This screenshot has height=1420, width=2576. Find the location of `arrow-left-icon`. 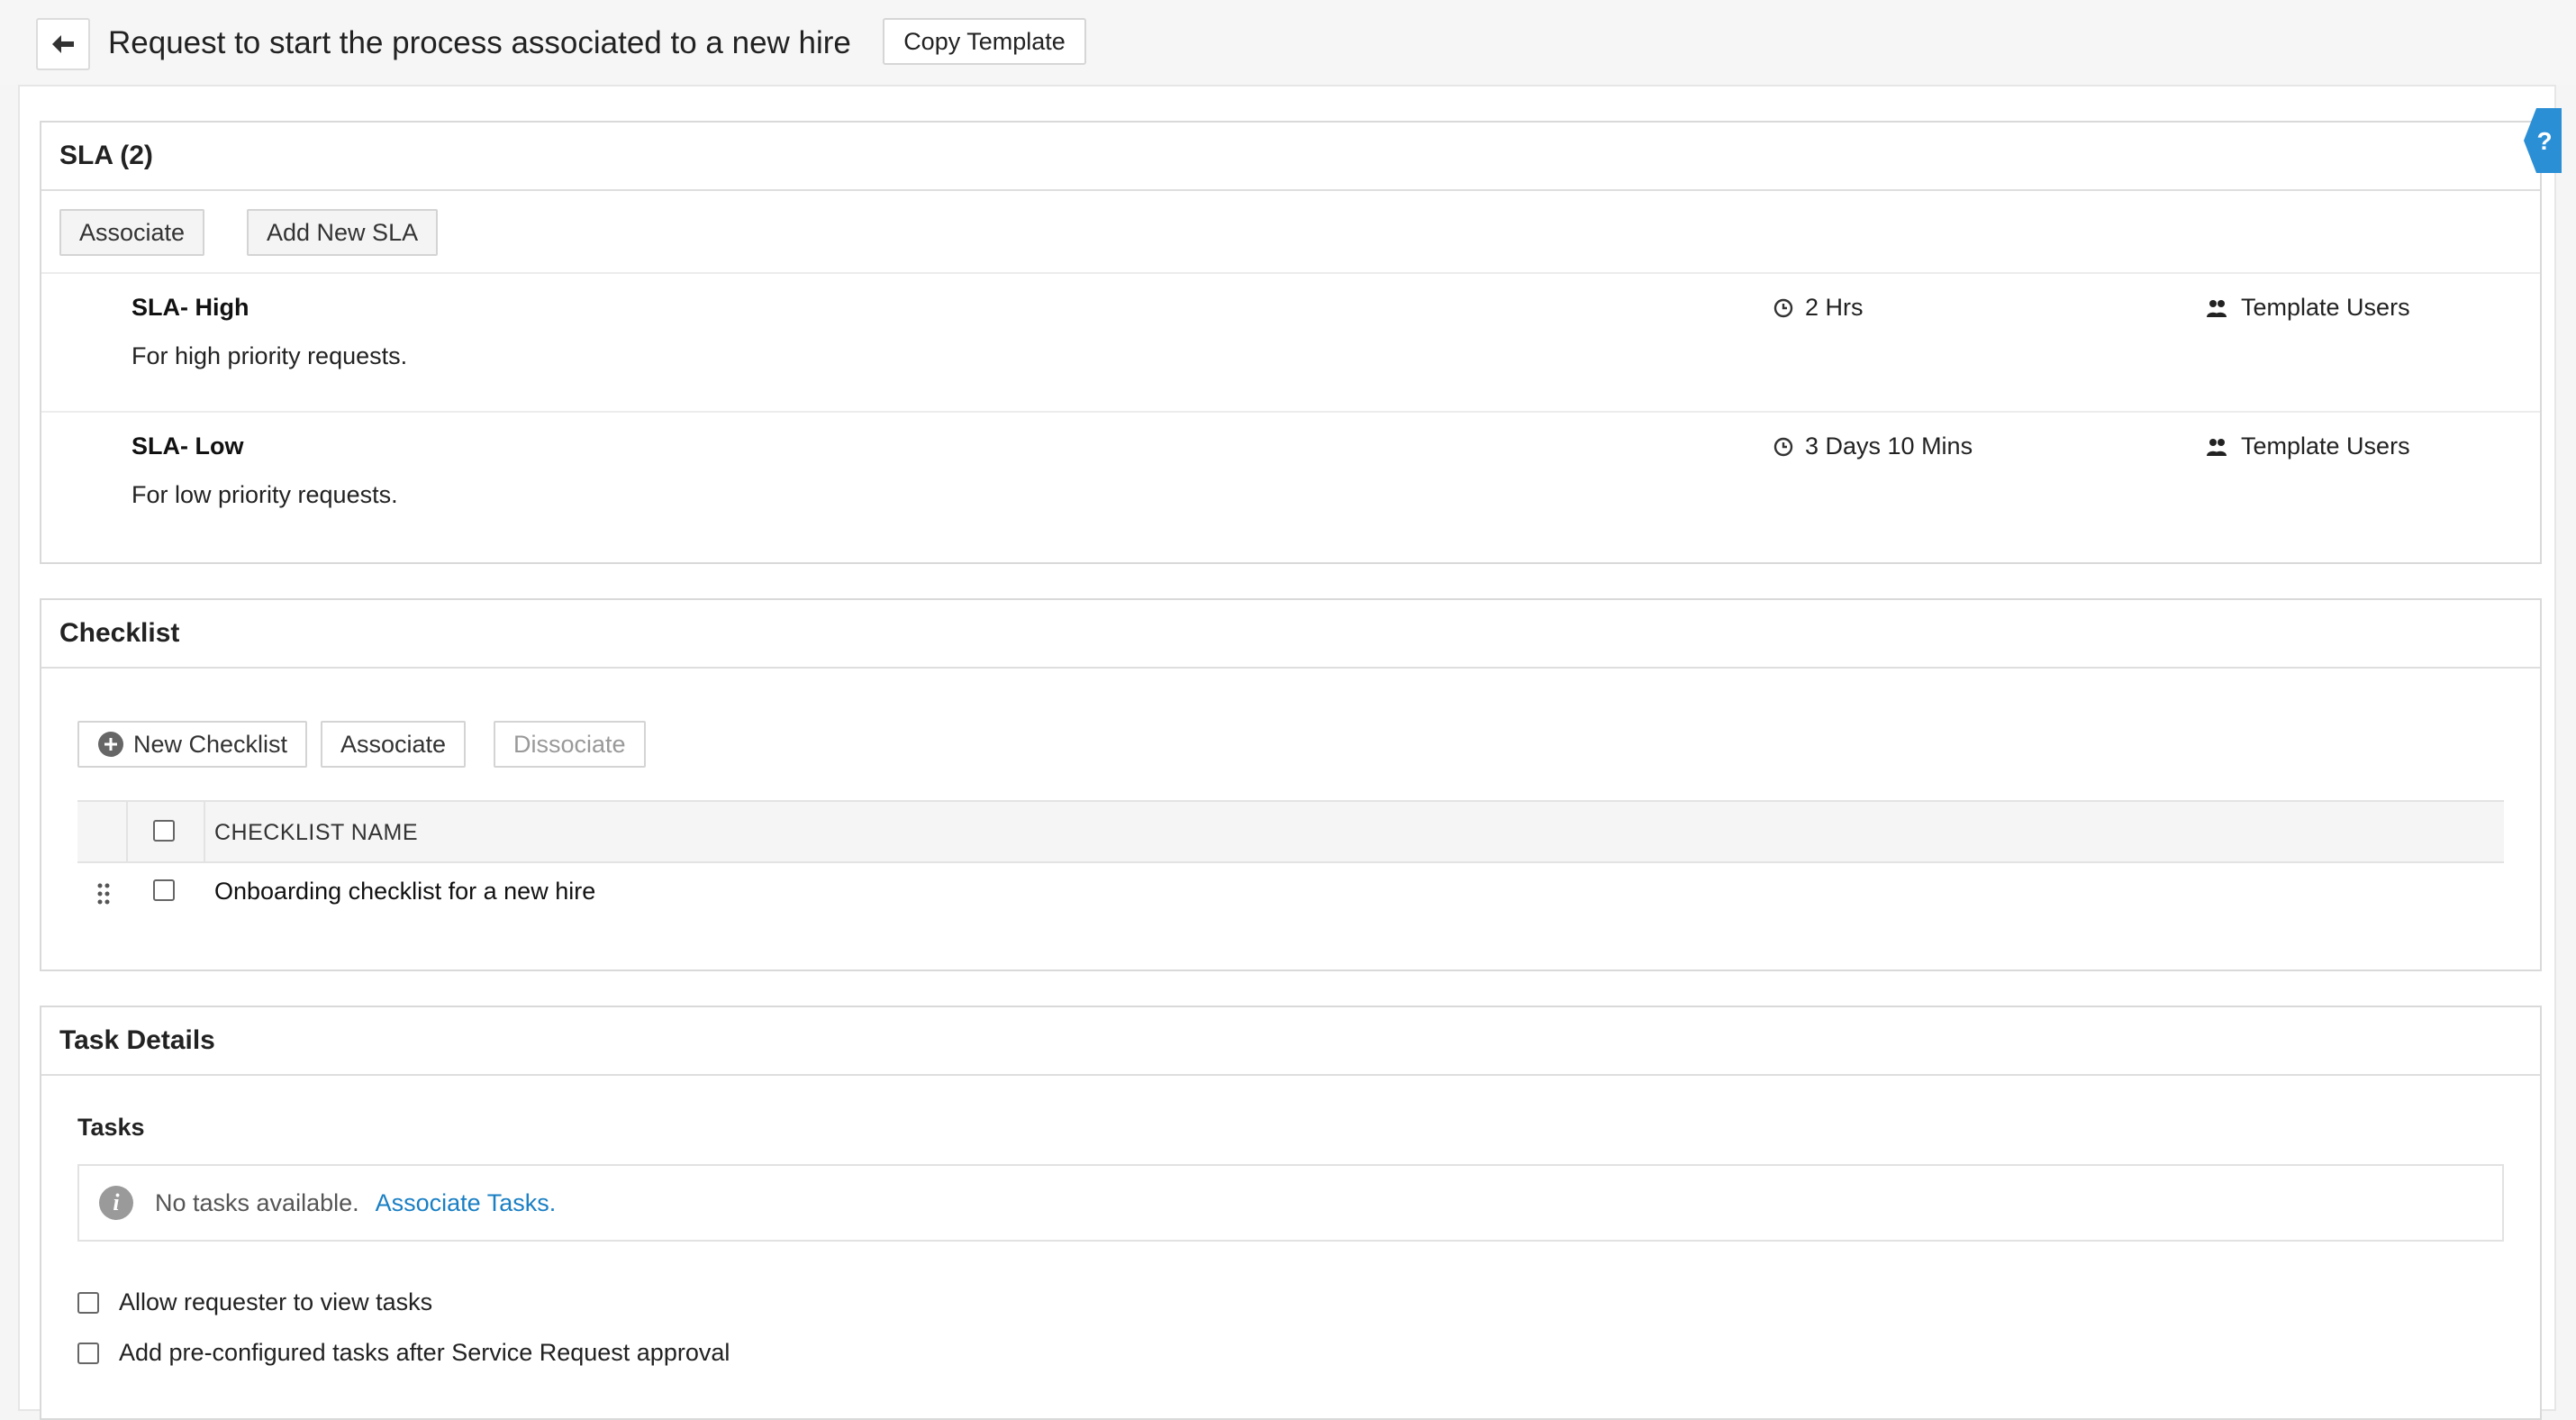

arrow-left-icon is located at coordinates (63, 44).